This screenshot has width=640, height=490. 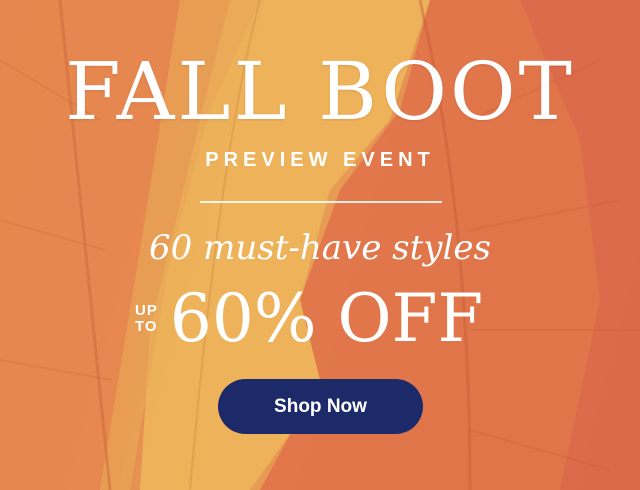 What do you see at coordinates (326, 318) in the screenshot?
I see `offer-amount: 60% OFF` at bounding box center [326, 318].